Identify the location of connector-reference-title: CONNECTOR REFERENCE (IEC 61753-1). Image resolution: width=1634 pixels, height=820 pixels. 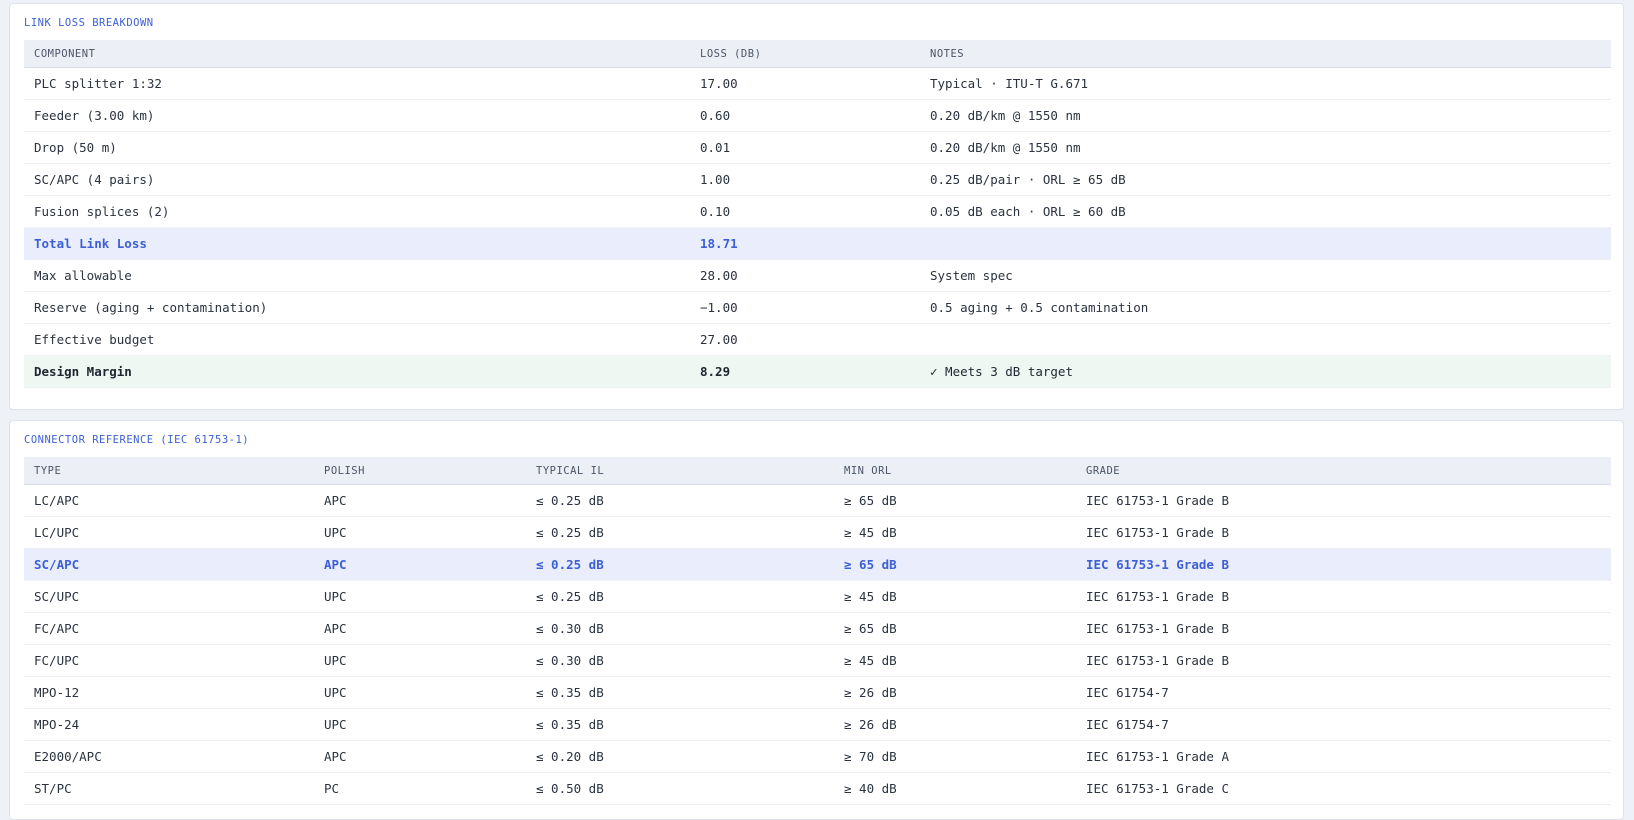
(137, 440).